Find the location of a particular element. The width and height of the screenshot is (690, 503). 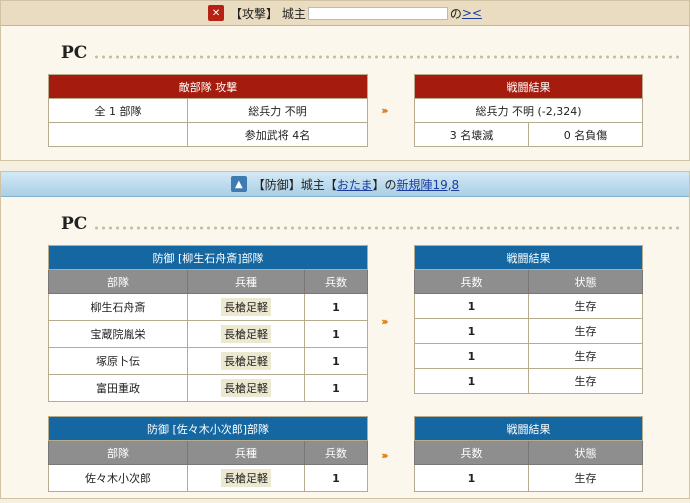

attack-title-bar: ✕ 【攻撃】 城主 の >< is located at coordinates (345, 13).